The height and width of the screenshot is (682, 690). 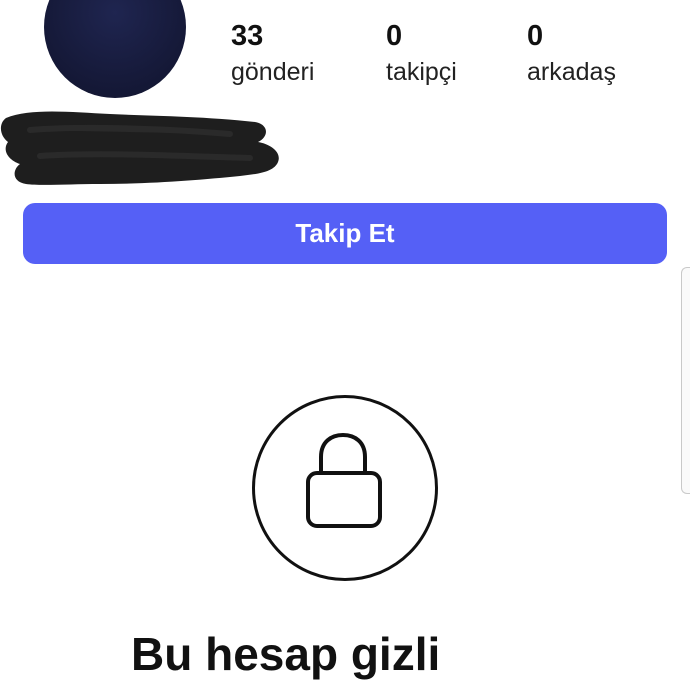 I want to click on redacted-username, so click(x=139, y=148).